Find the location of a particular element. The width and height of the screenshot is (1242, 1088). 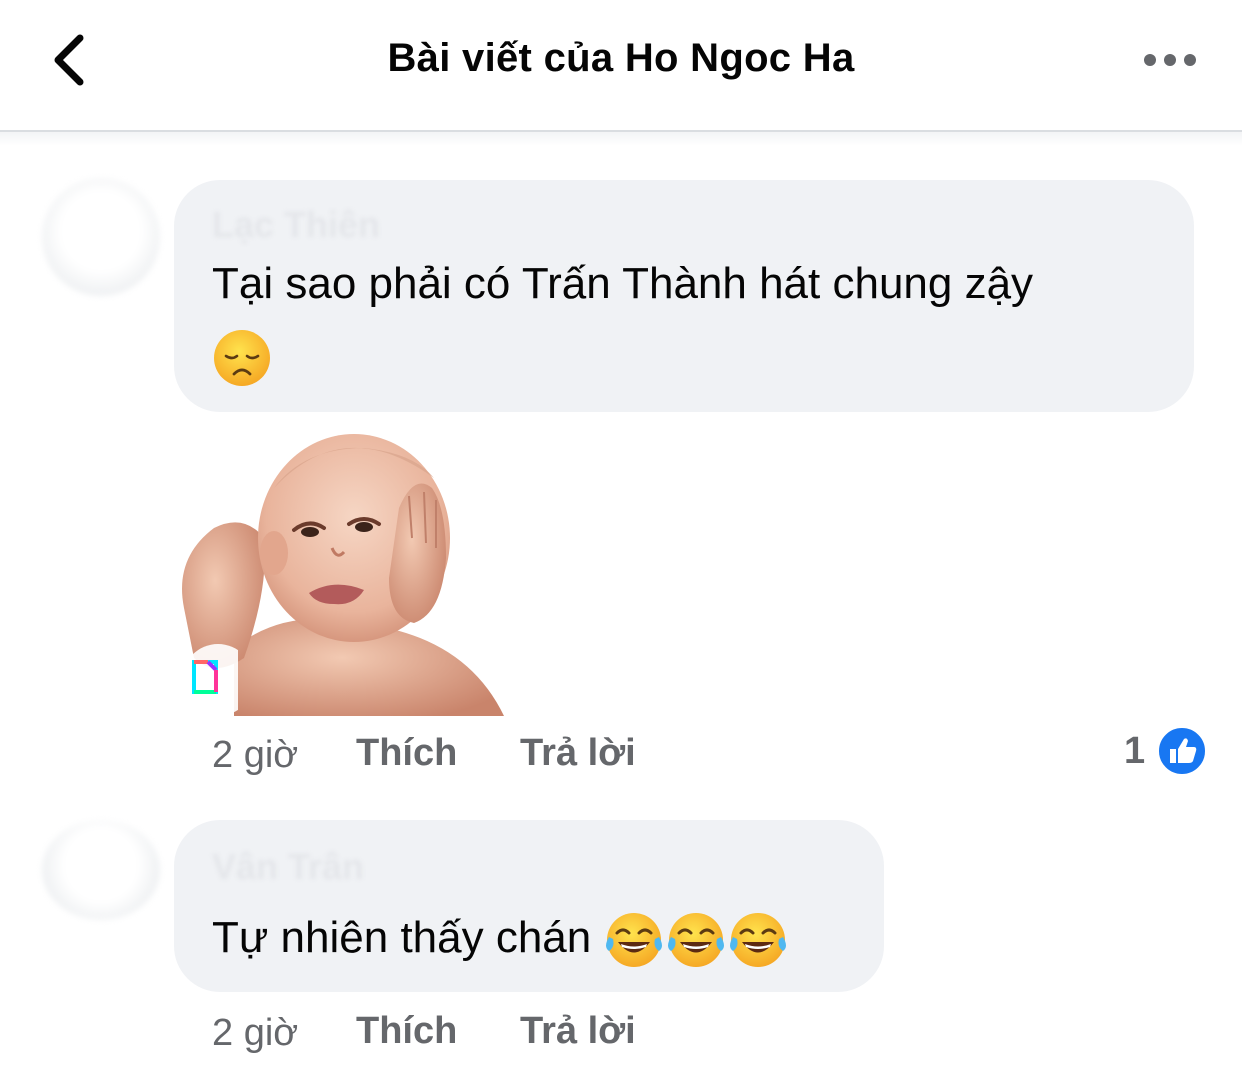

comment-author: Lạc Thiên is located at coordinates (296, 225).